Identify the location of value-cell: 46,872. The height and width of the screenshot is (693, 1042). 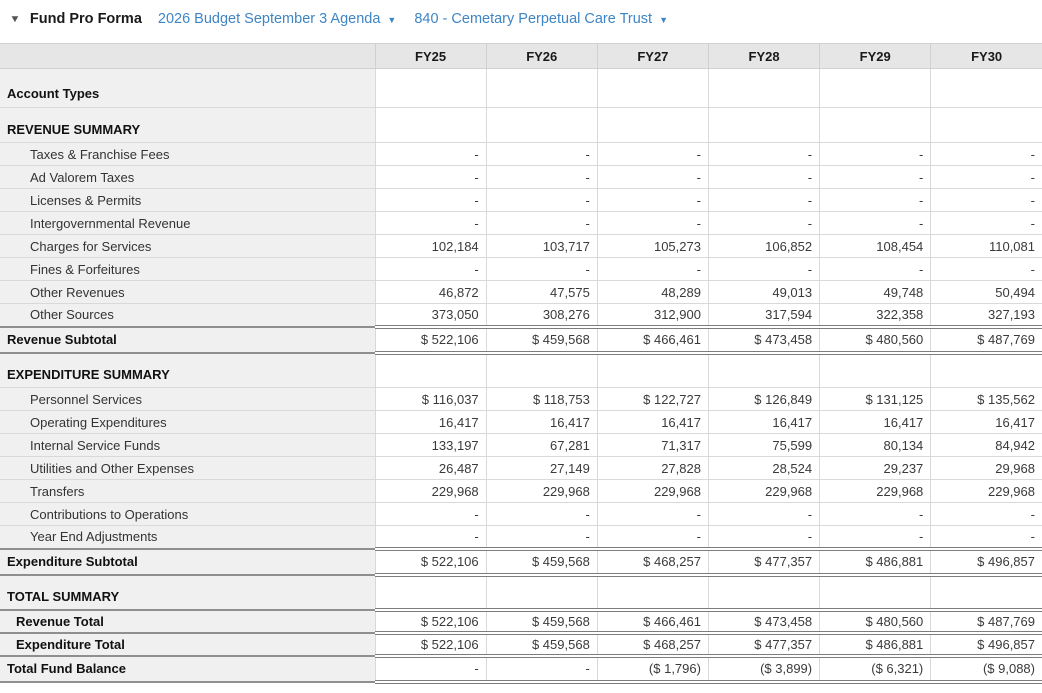
(430, 292).